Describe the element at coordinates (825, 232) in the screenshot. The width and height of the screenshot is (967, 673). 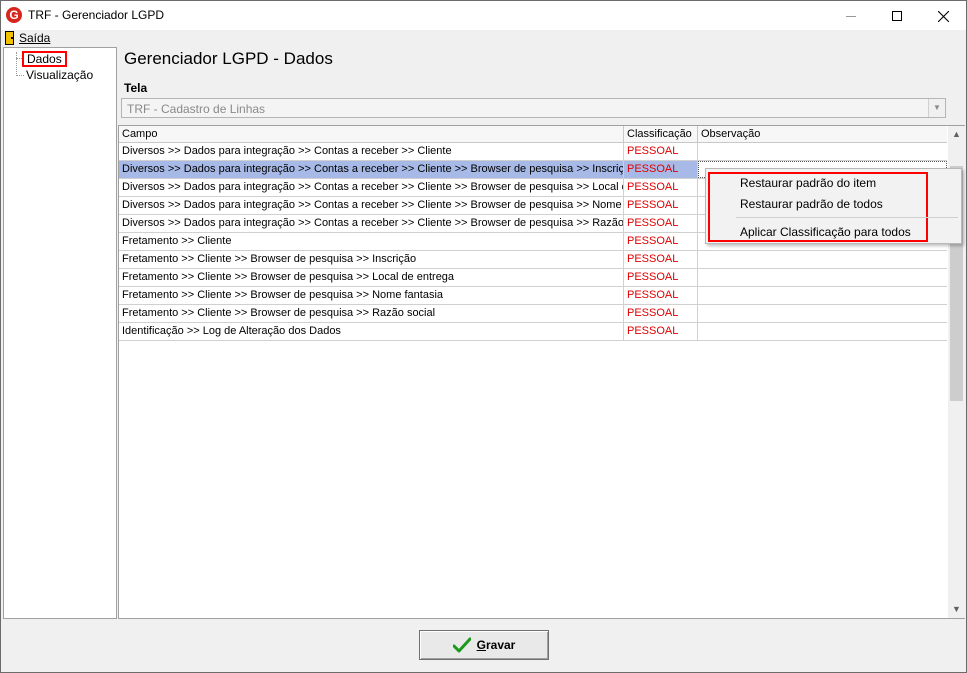
I see `menu-item-aplicar-classificacao: Aplicar Classificação para todos` at that location.